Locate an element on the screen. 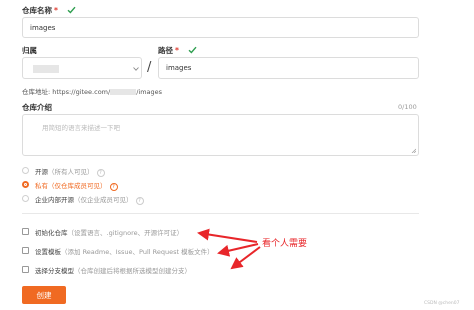 The height and width of the screenshot is (310, 474). create-button-label: 创建 is located at coordinates (44, 295).